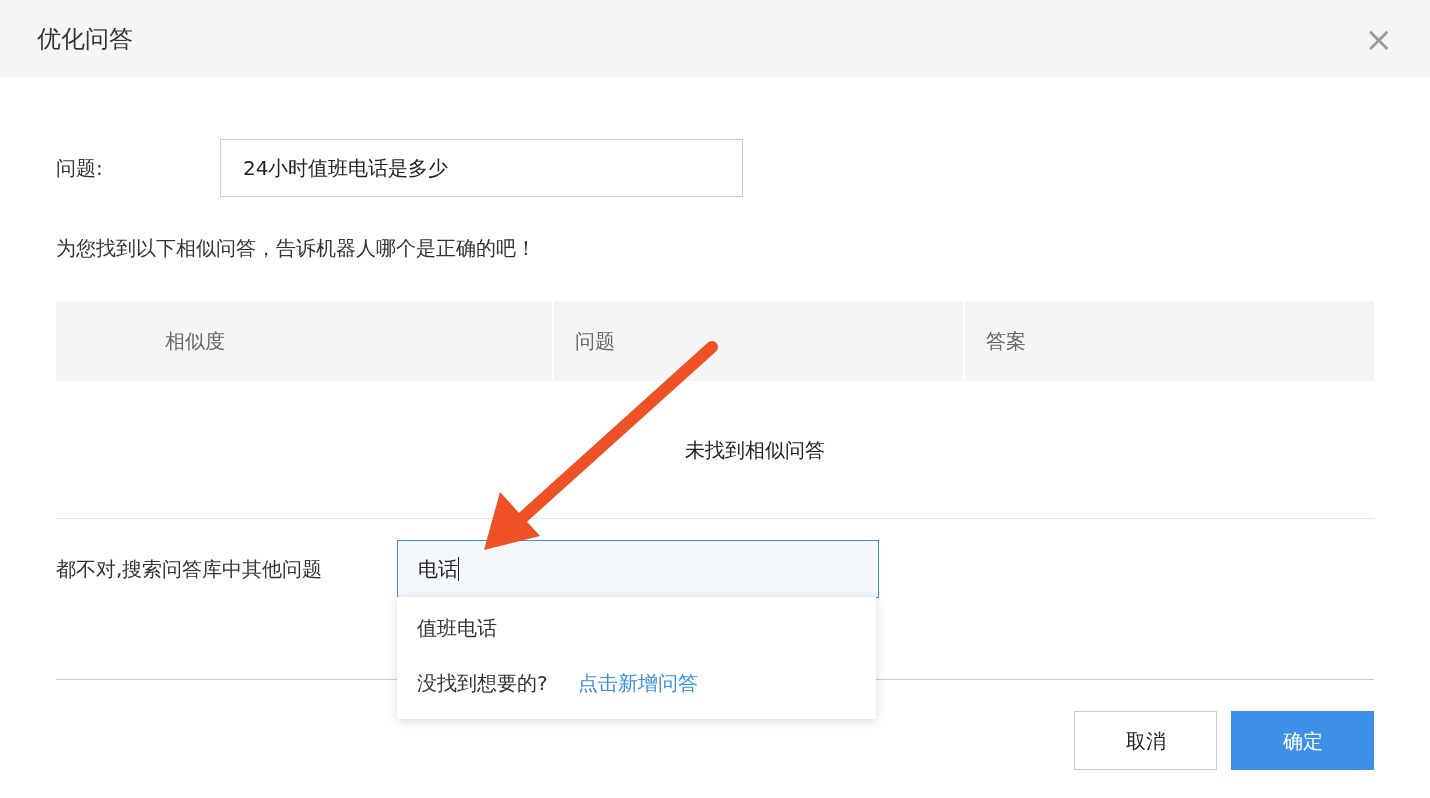  What do you see at coordinates (482, 683) in the screenshot?
I see `not-found-text: 没找到想要的?` at bounding box center [482, 683].